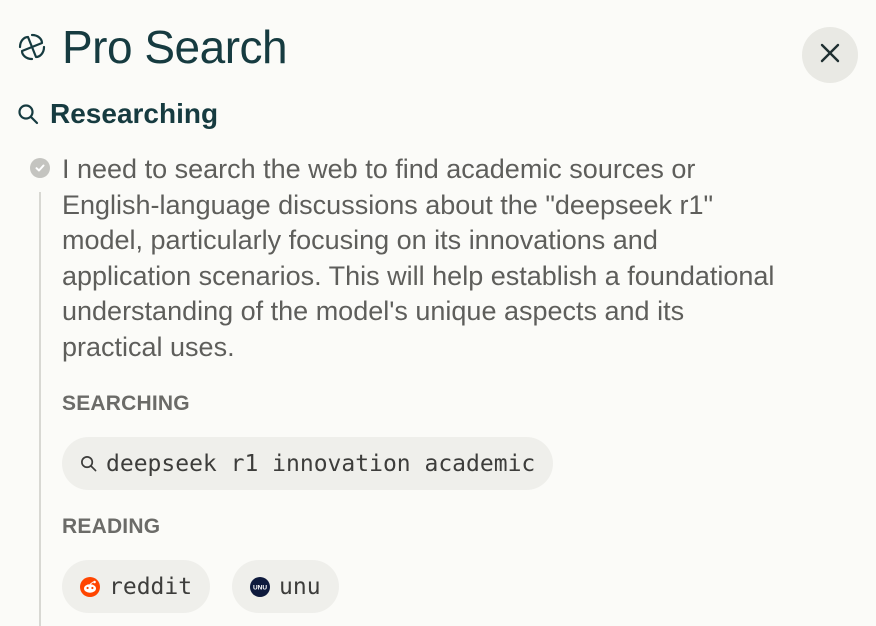  What do you see at coordinates (126, 403) in the screenshot?
I see `searching-label: SEARCHING` at bounding box center [126, 403].